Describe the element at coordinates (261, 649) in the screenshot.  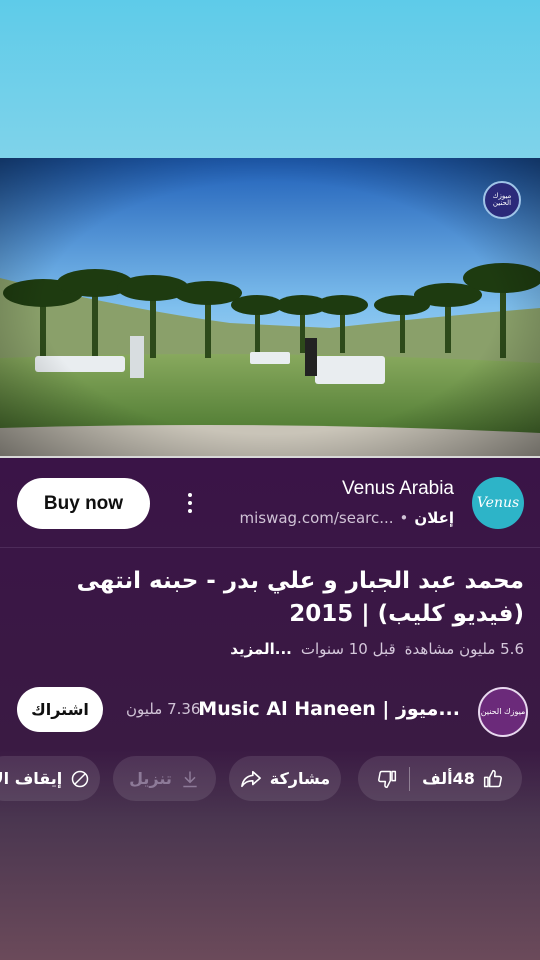
I see `more-link: ...المزيد` at that location.